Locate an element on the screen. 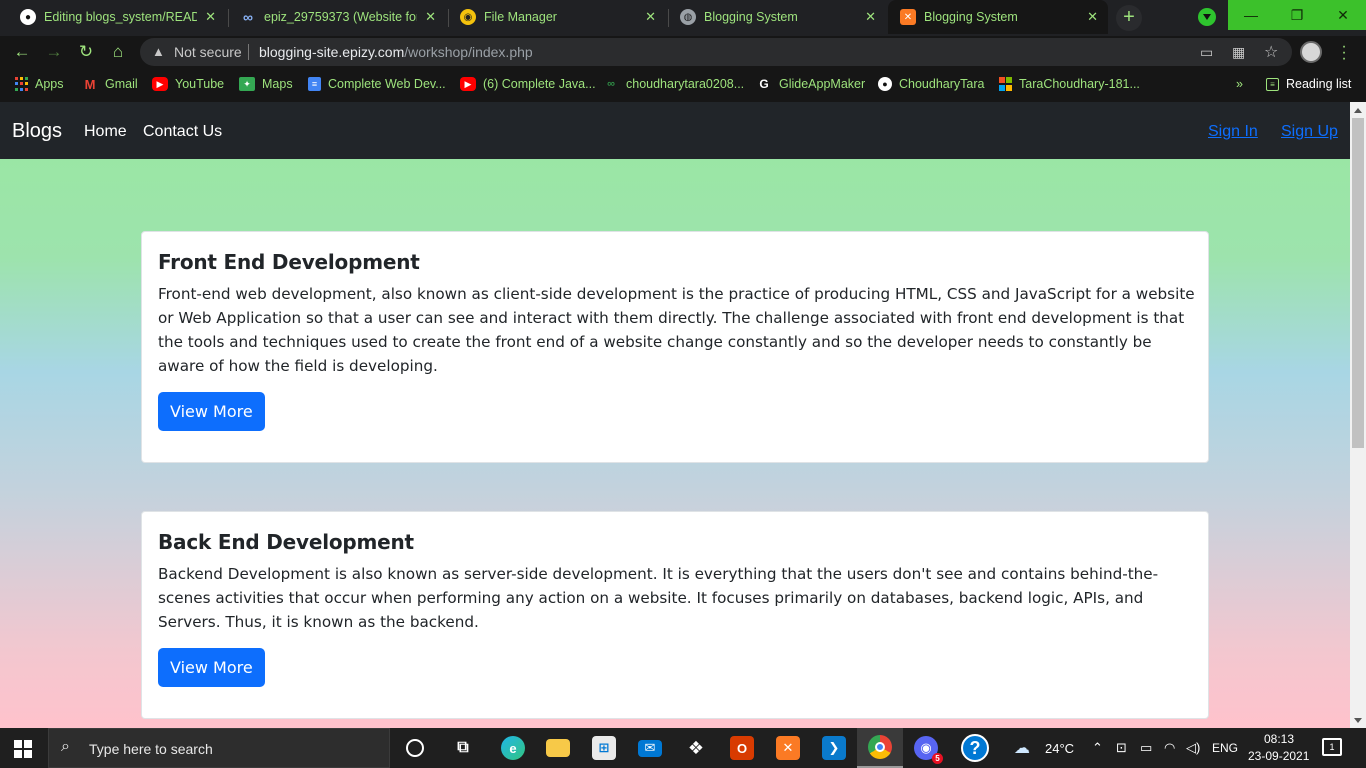 This screenshot has height=768, width=1366. bookmark-glide: G GlideAppMaker is located at coordinates (810, 84).